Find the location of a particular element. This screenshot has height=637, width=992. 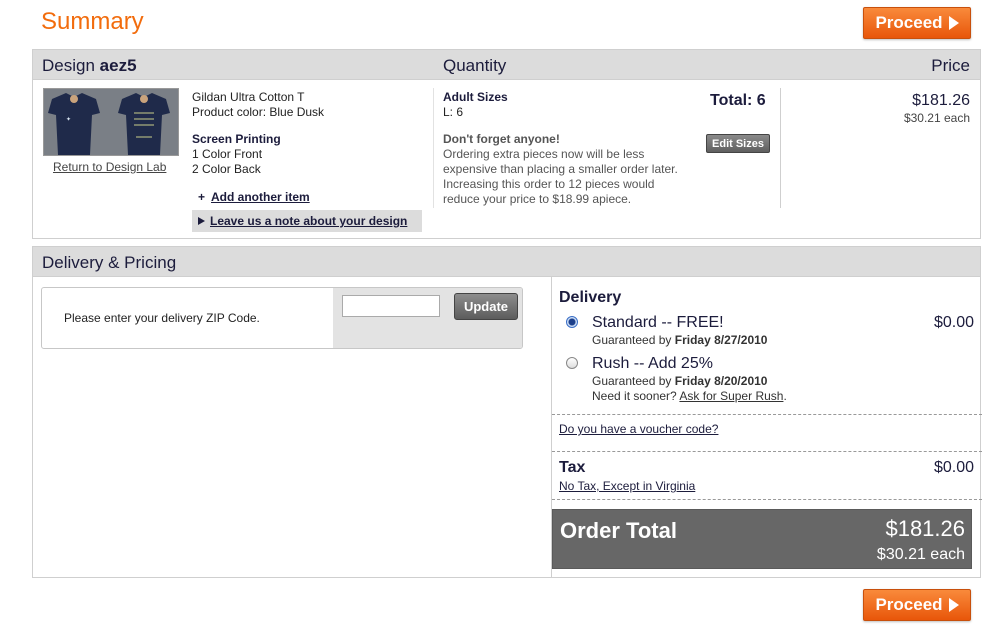

guarantee-date: Friday 8/20/2010 is located at coordinates (721, 381).